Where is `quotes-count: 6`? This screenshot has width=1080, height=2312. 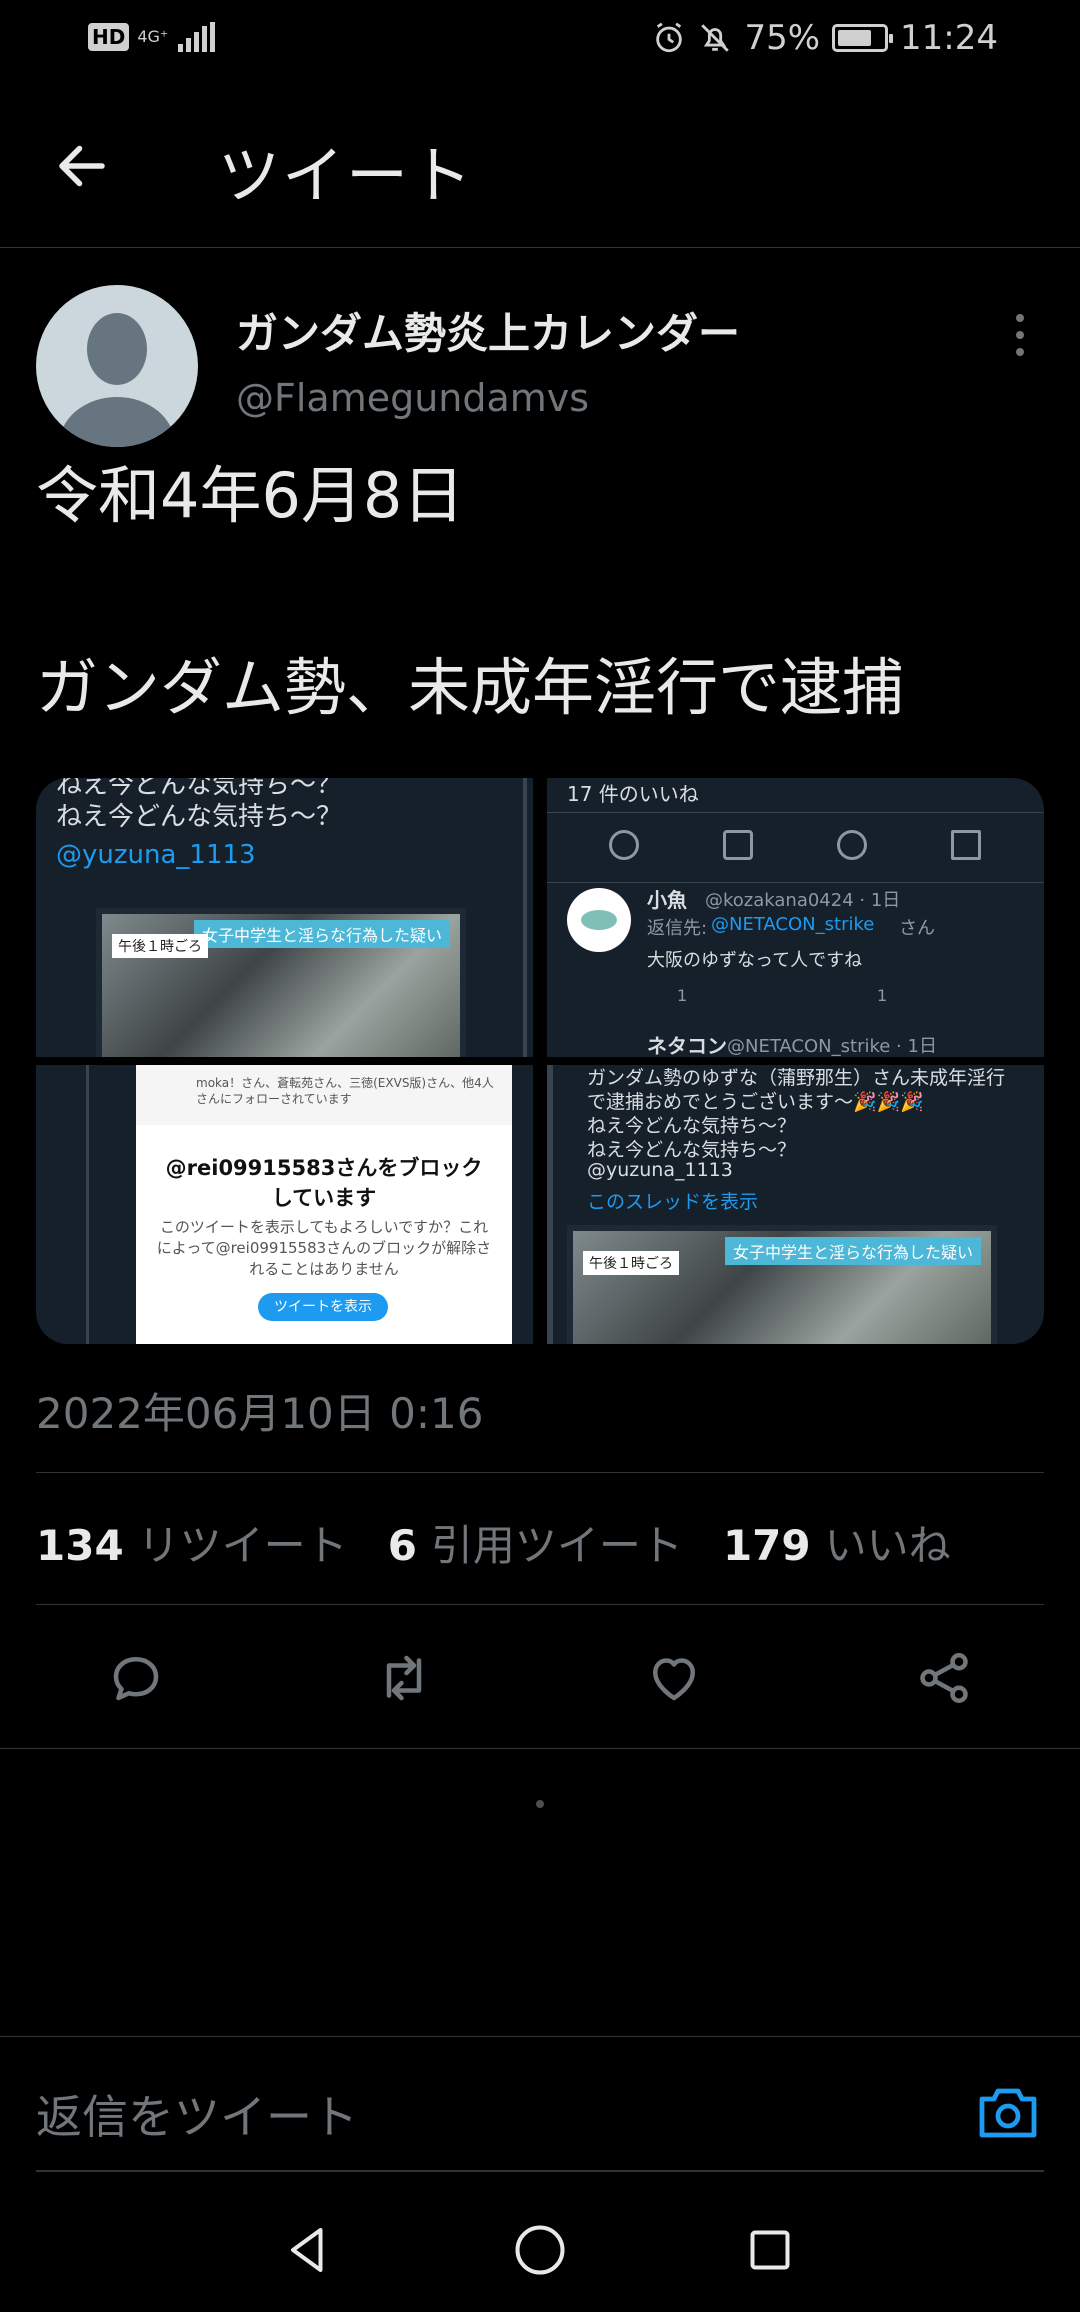
quotes-count: 6 is located at coordinates (402, 1545).